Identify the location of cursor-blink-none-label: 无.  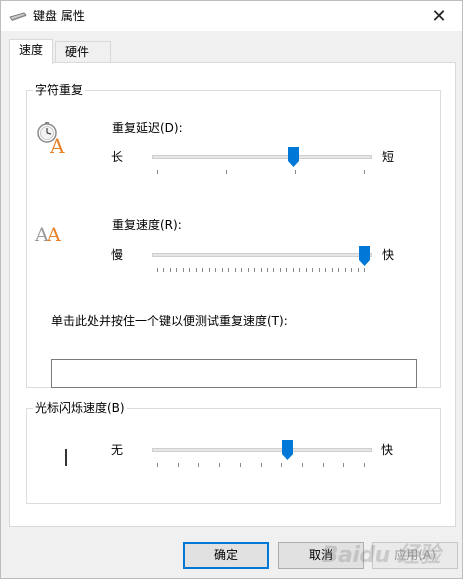
(117, 450).